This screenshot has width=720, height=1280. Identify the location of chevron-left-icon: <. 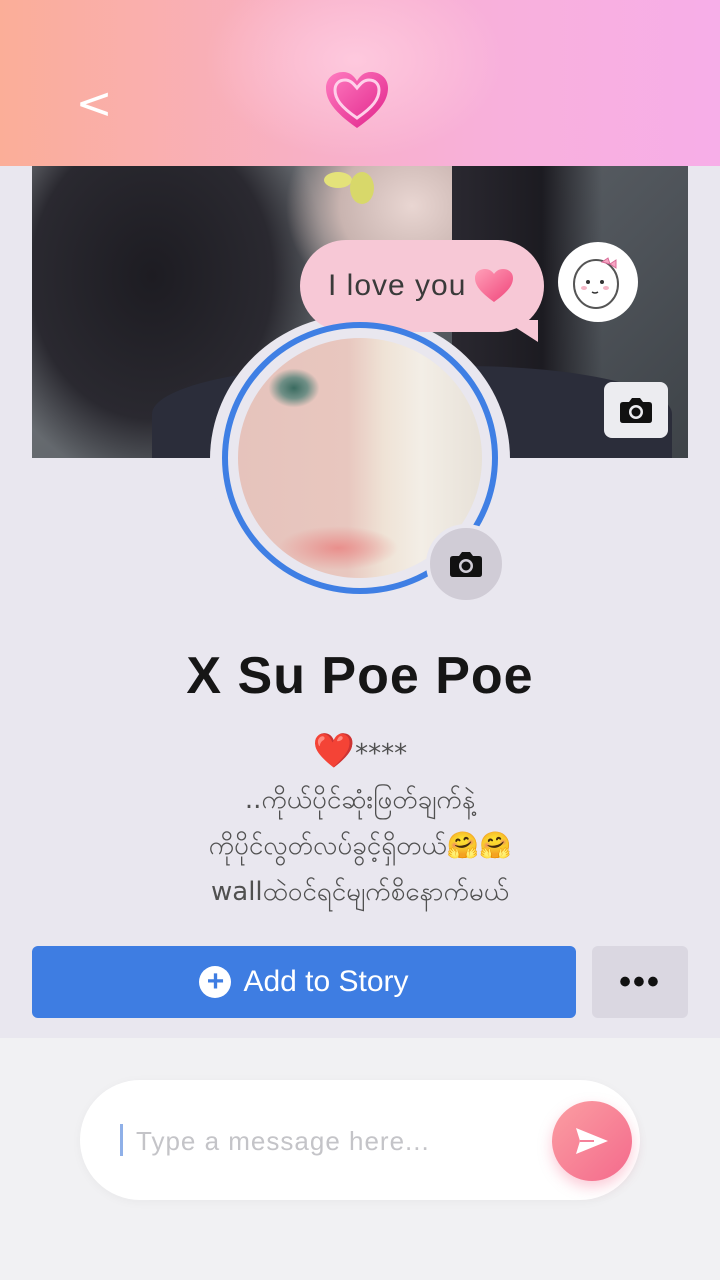
(94, 103).